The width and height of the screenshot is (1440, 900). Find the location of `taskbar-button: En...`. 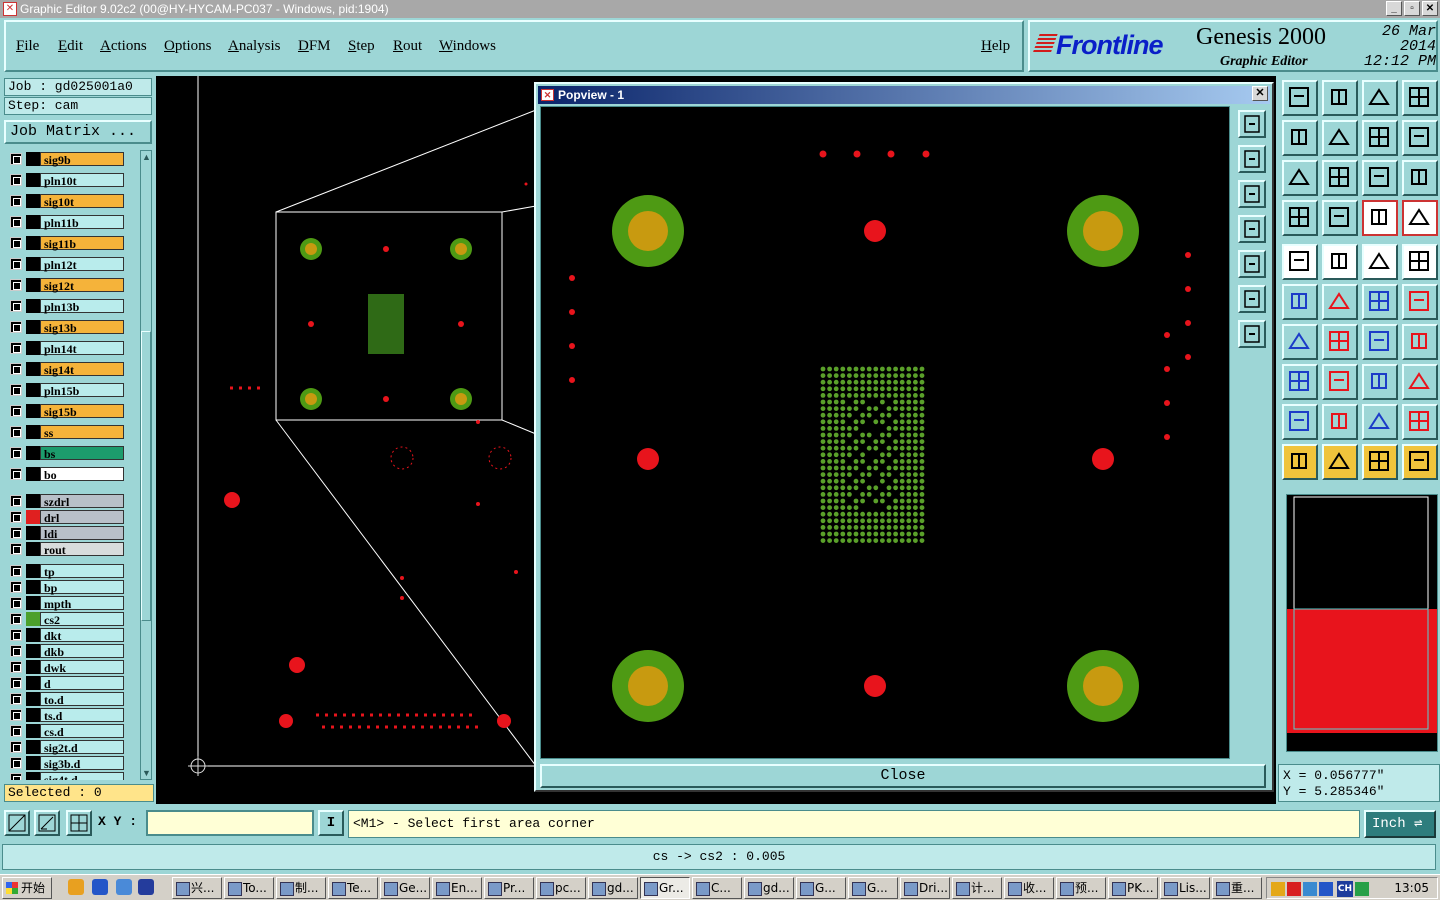

taskbar-button: En... is located at coordinates (457, 888).